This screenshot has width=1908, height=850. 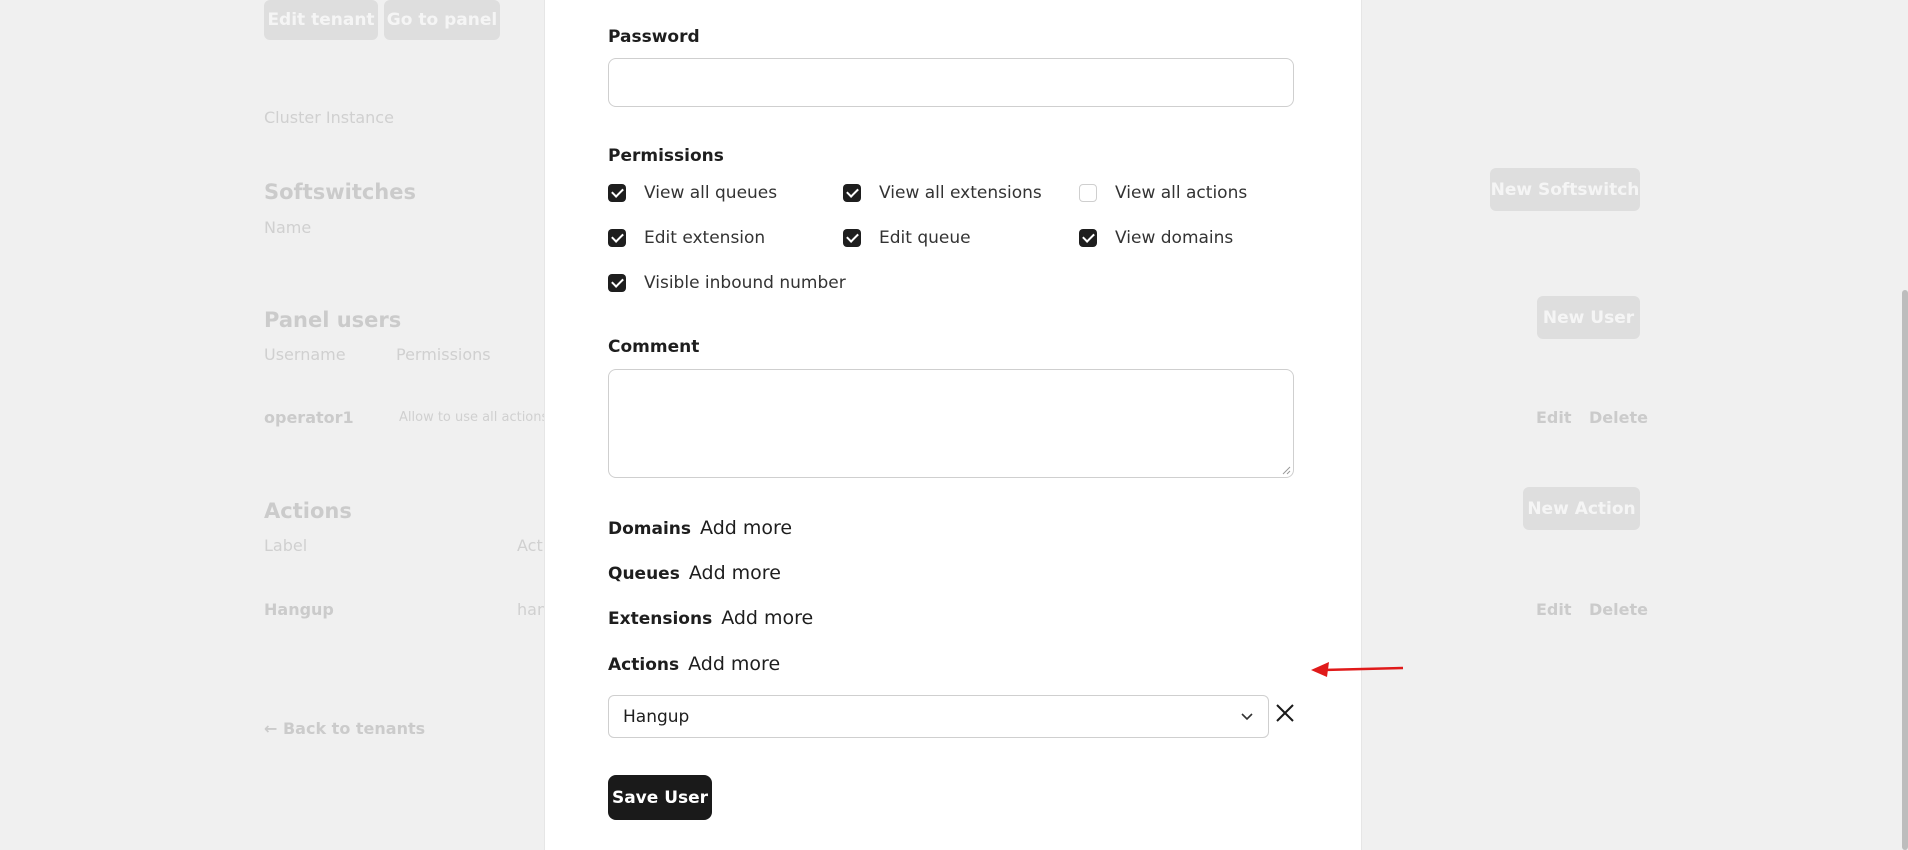 What do you see at coordinates (705, 238) in the screenshot?
I see `perm-label: Edit extension` at bounding box center [705, 238].